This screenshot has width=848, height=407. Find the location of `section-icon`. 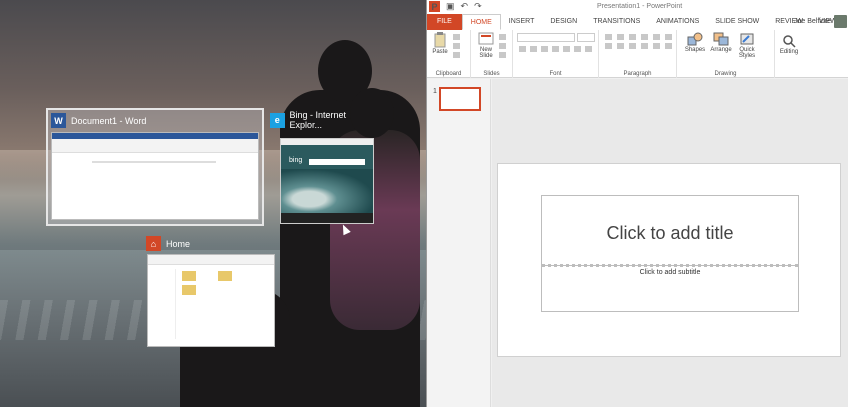

section-icon is located at coordinates (502, 55).